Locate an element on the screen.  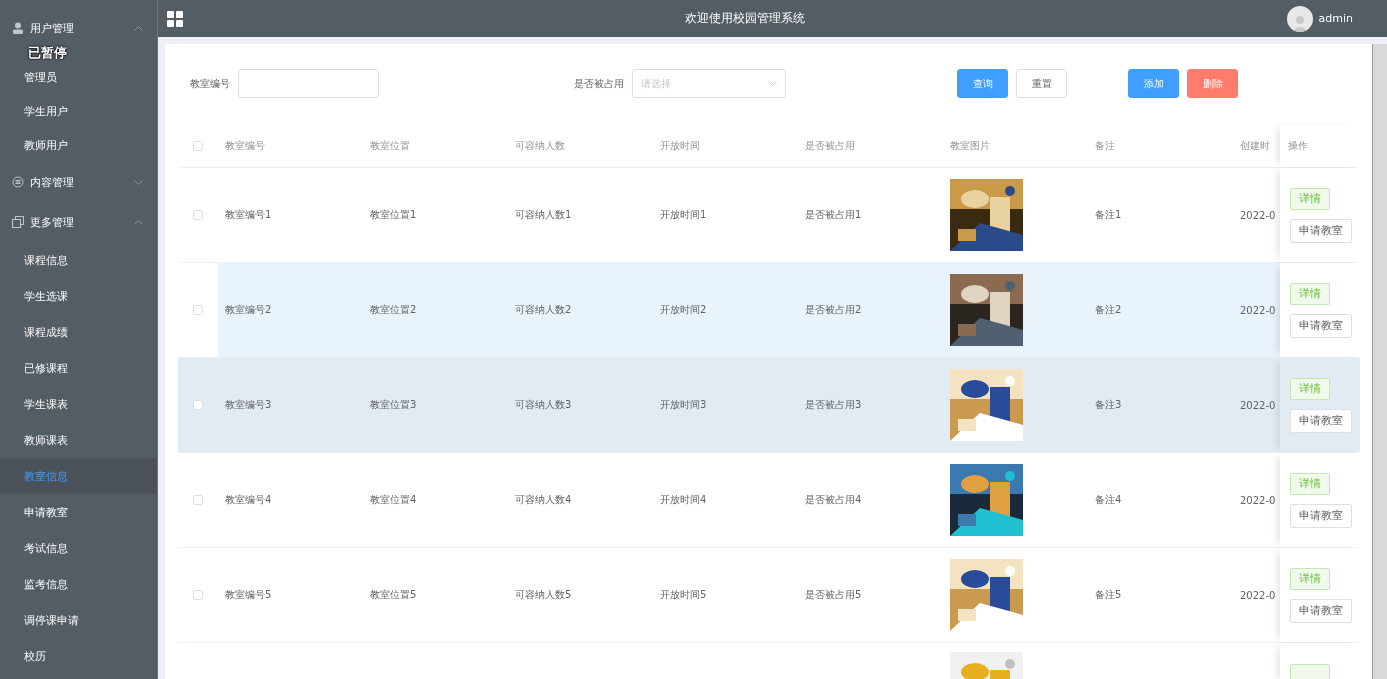
table-cell: 教室编号5 is located at coordinates (248, 594).